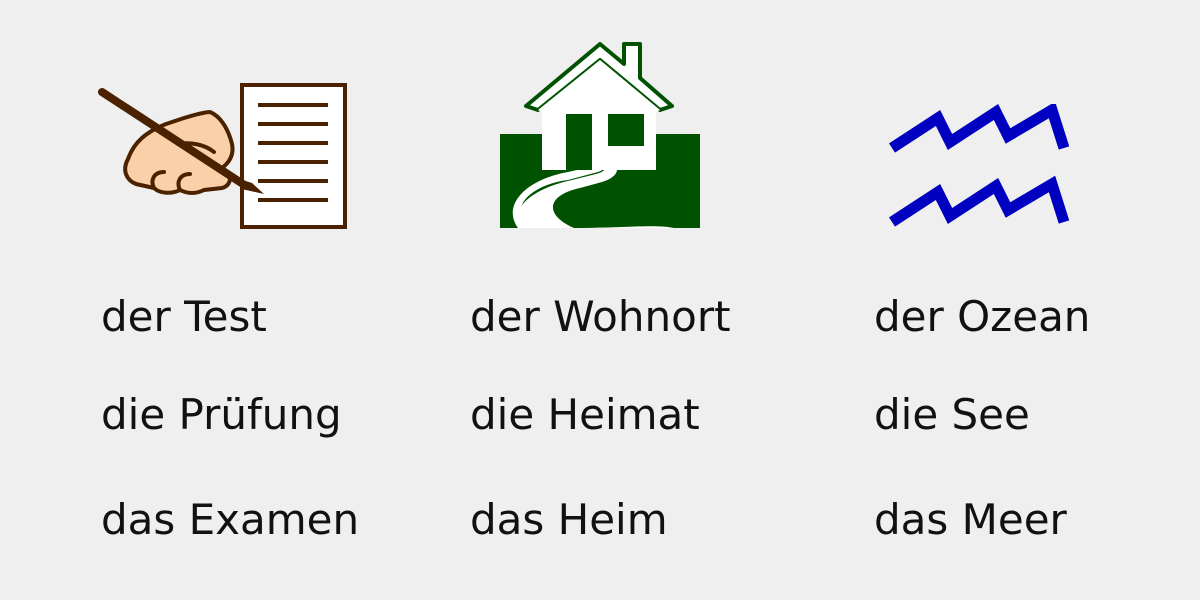 The width and height of the screenshot is (1200, 600). What do you see at coordinates (600, 316) in the screenshot?
I see `word-der-wohnort: der Wohnort` at bounding box center [600, 316].